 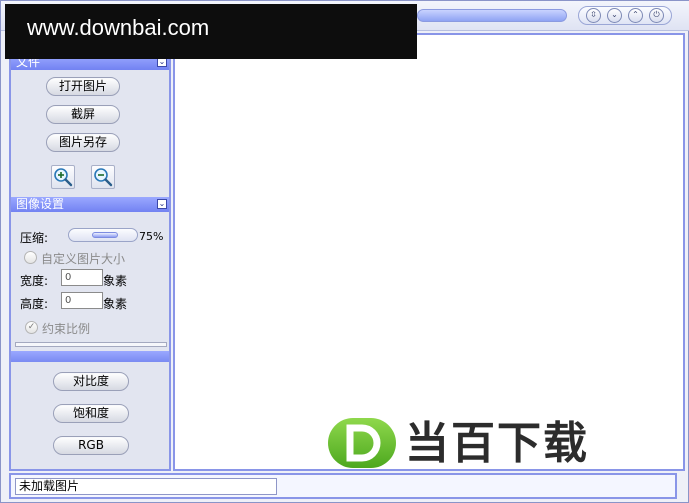 I want to click on zoom-in-button, so click(x=63, y=177).